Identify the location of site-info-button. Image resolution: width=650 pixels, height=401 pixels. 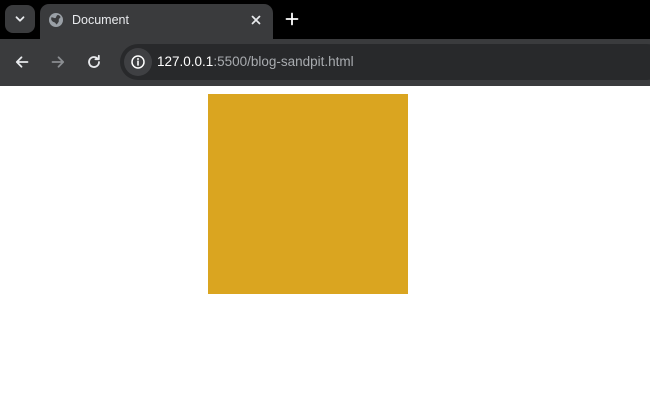
(138, 62).